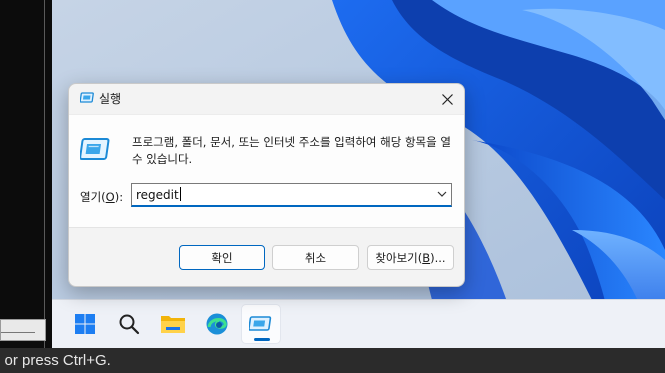 The height and width of the screenshot is (373, 665). I want to click on status-text: e or press Ctrl+G., so click(55, 360).